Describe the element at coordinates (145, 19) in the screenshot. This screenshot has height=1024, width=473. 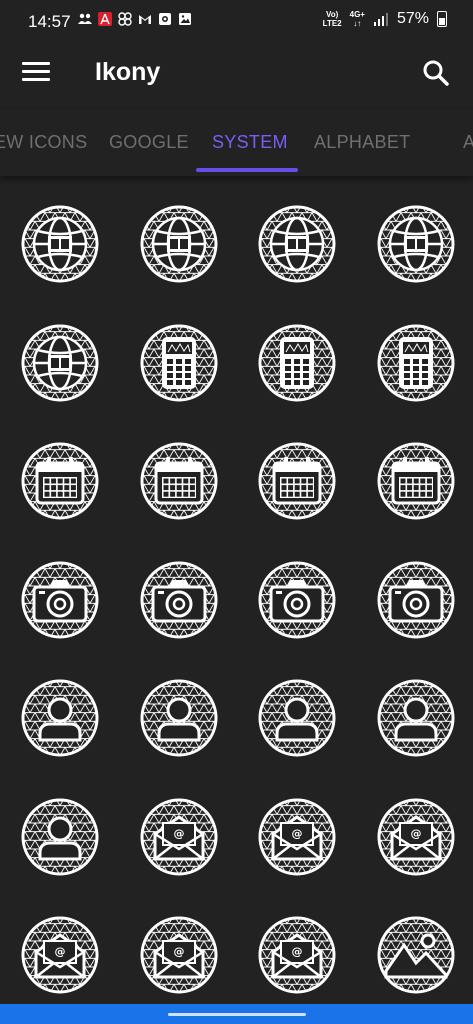
I see `gmail-icon` at that location.